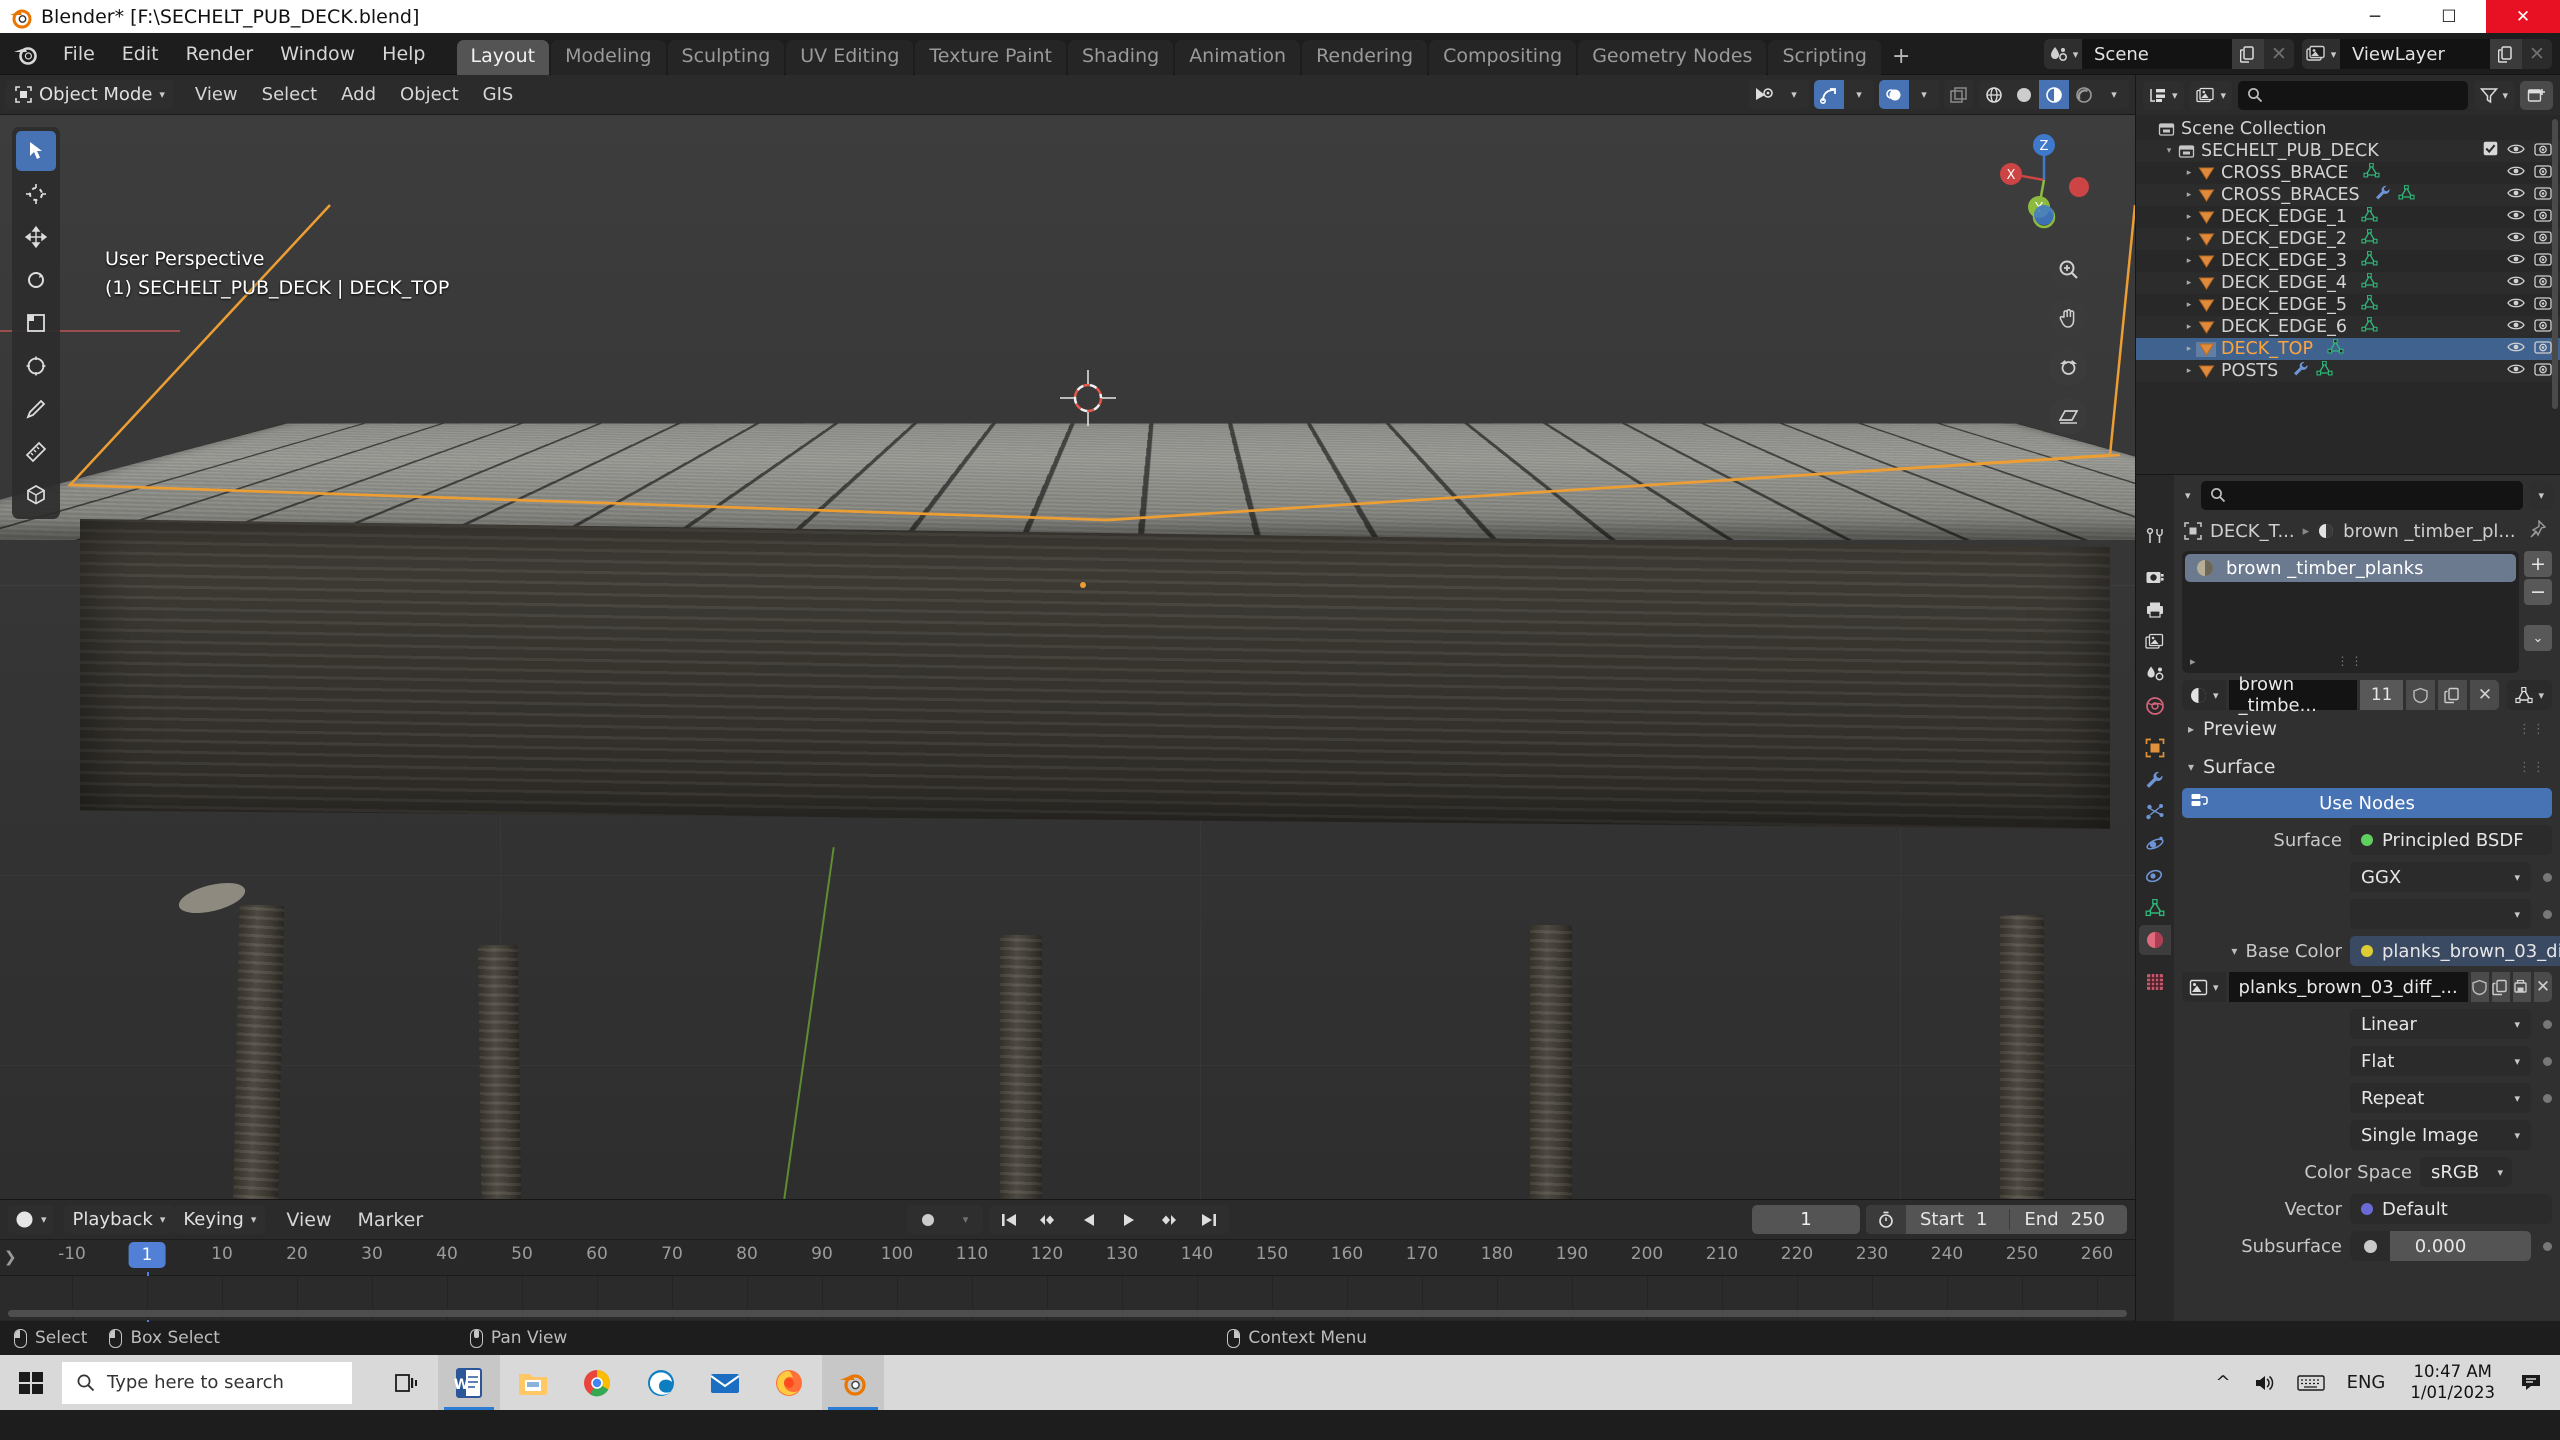 This screenshot has height=1440, width=2560. Describe the element at coordinates (1067, 1298) in the screenshot. I see `timeline-track-area` at that location.